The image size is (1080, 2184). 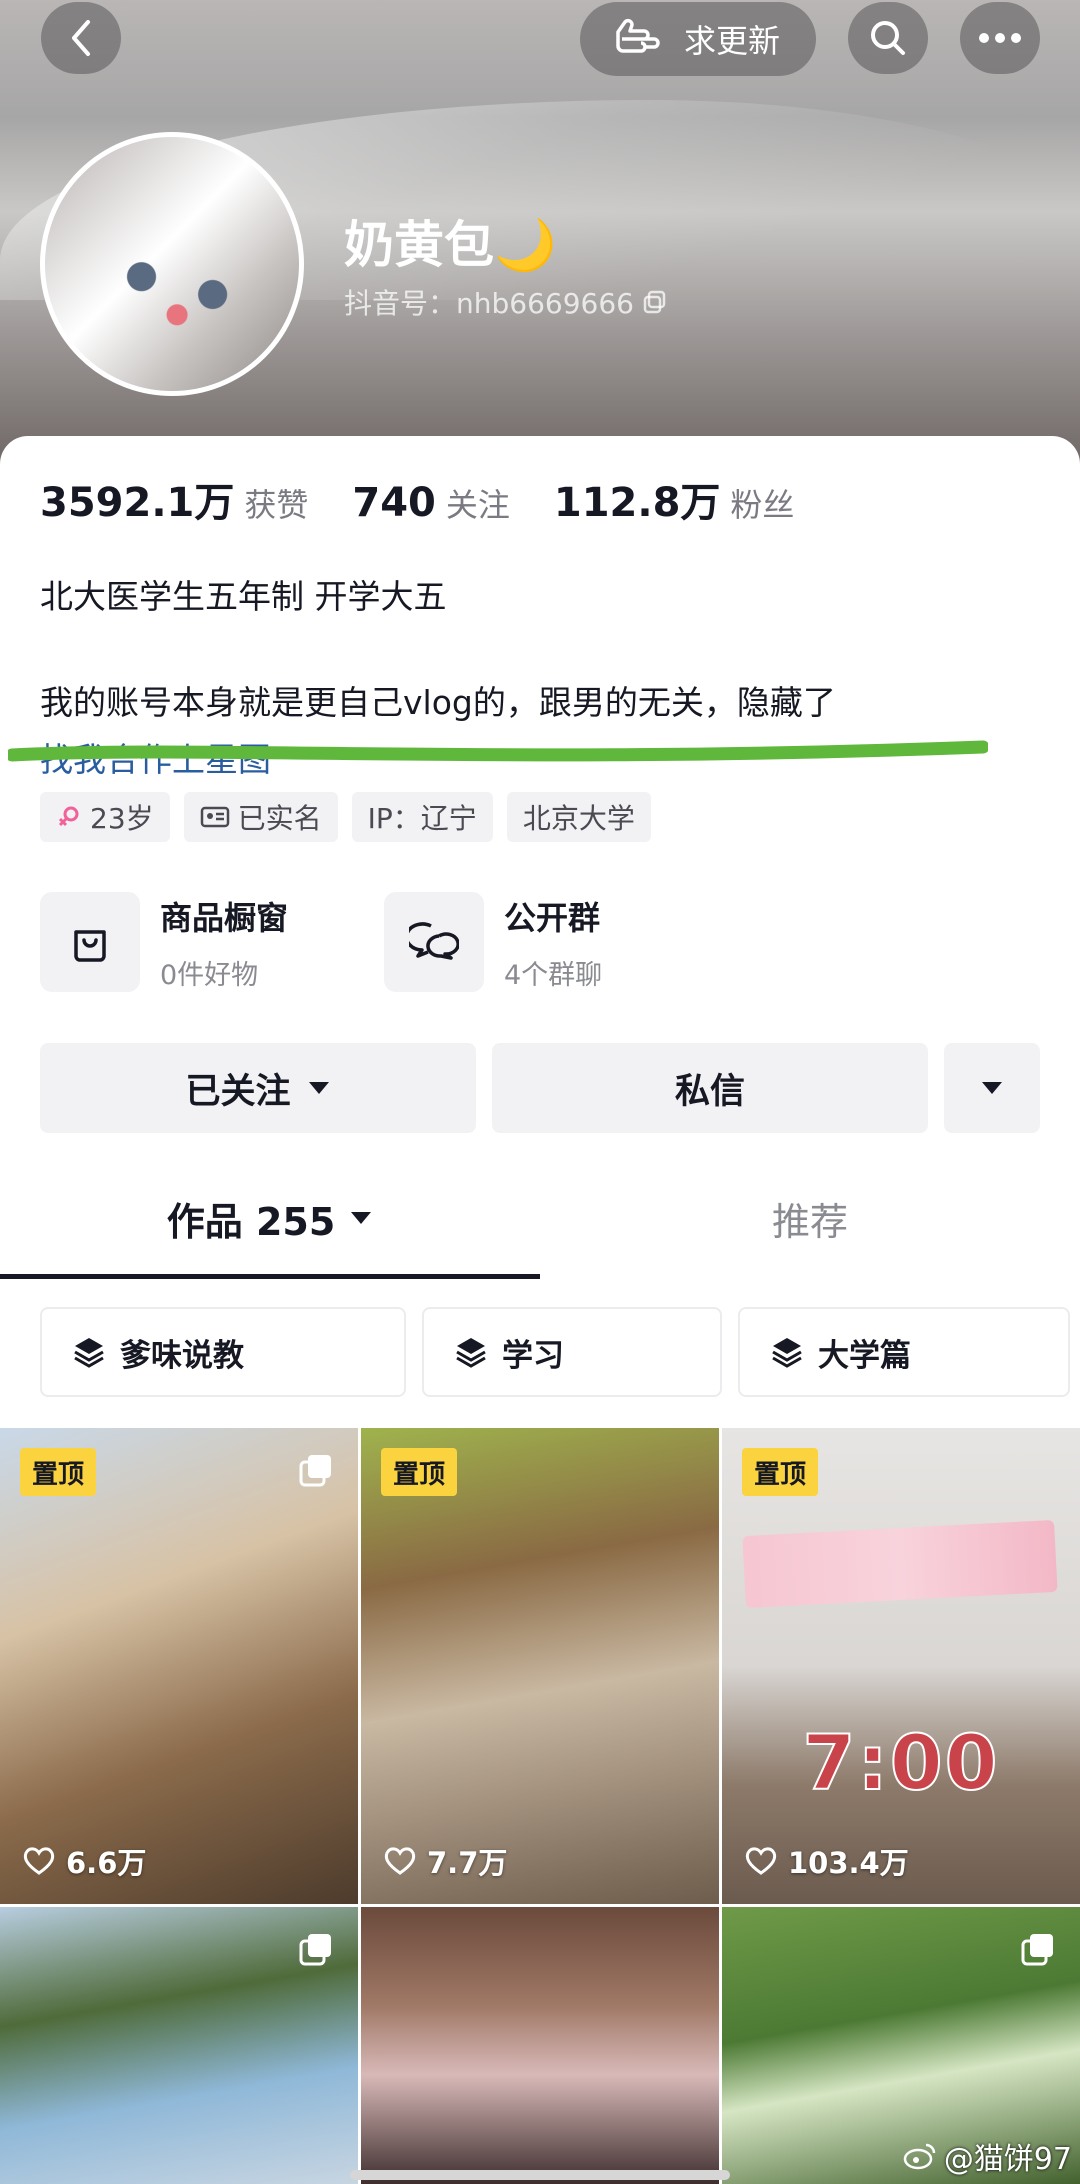 I want to click on tab-works-label: 作品 255, so click(x=251, y=1221).